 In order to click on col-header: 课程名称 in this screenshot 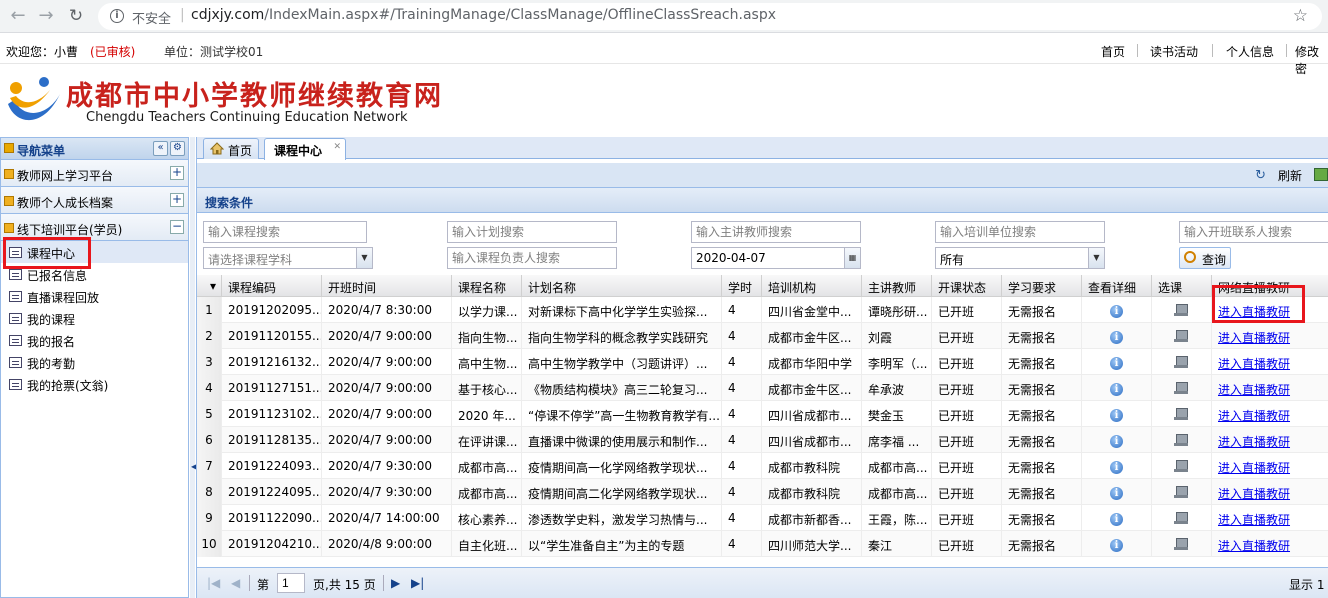, I will do `click(487, 286)`.